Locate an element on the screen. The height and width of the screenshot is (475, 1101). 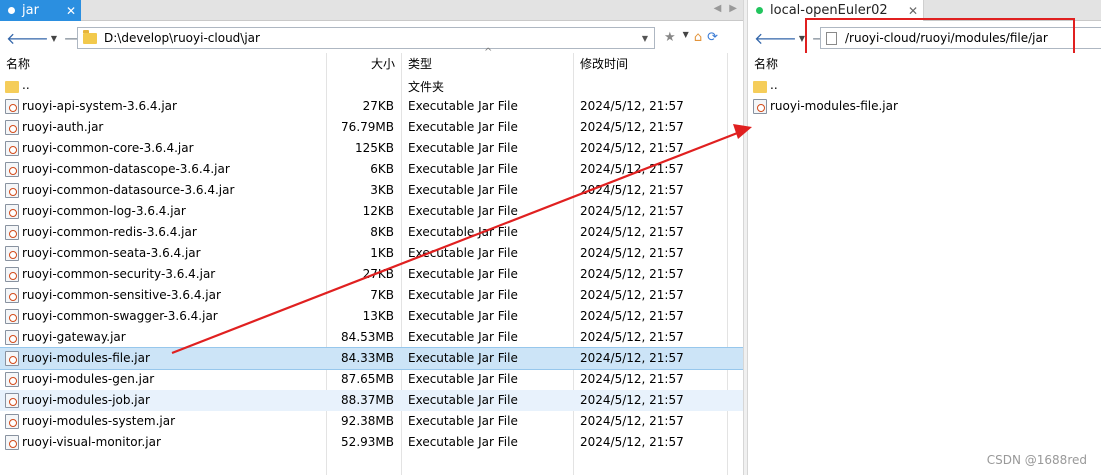
file-name: ruoyi-common-sensitive-3.6.4.jar is located at coordinates (121, 295).